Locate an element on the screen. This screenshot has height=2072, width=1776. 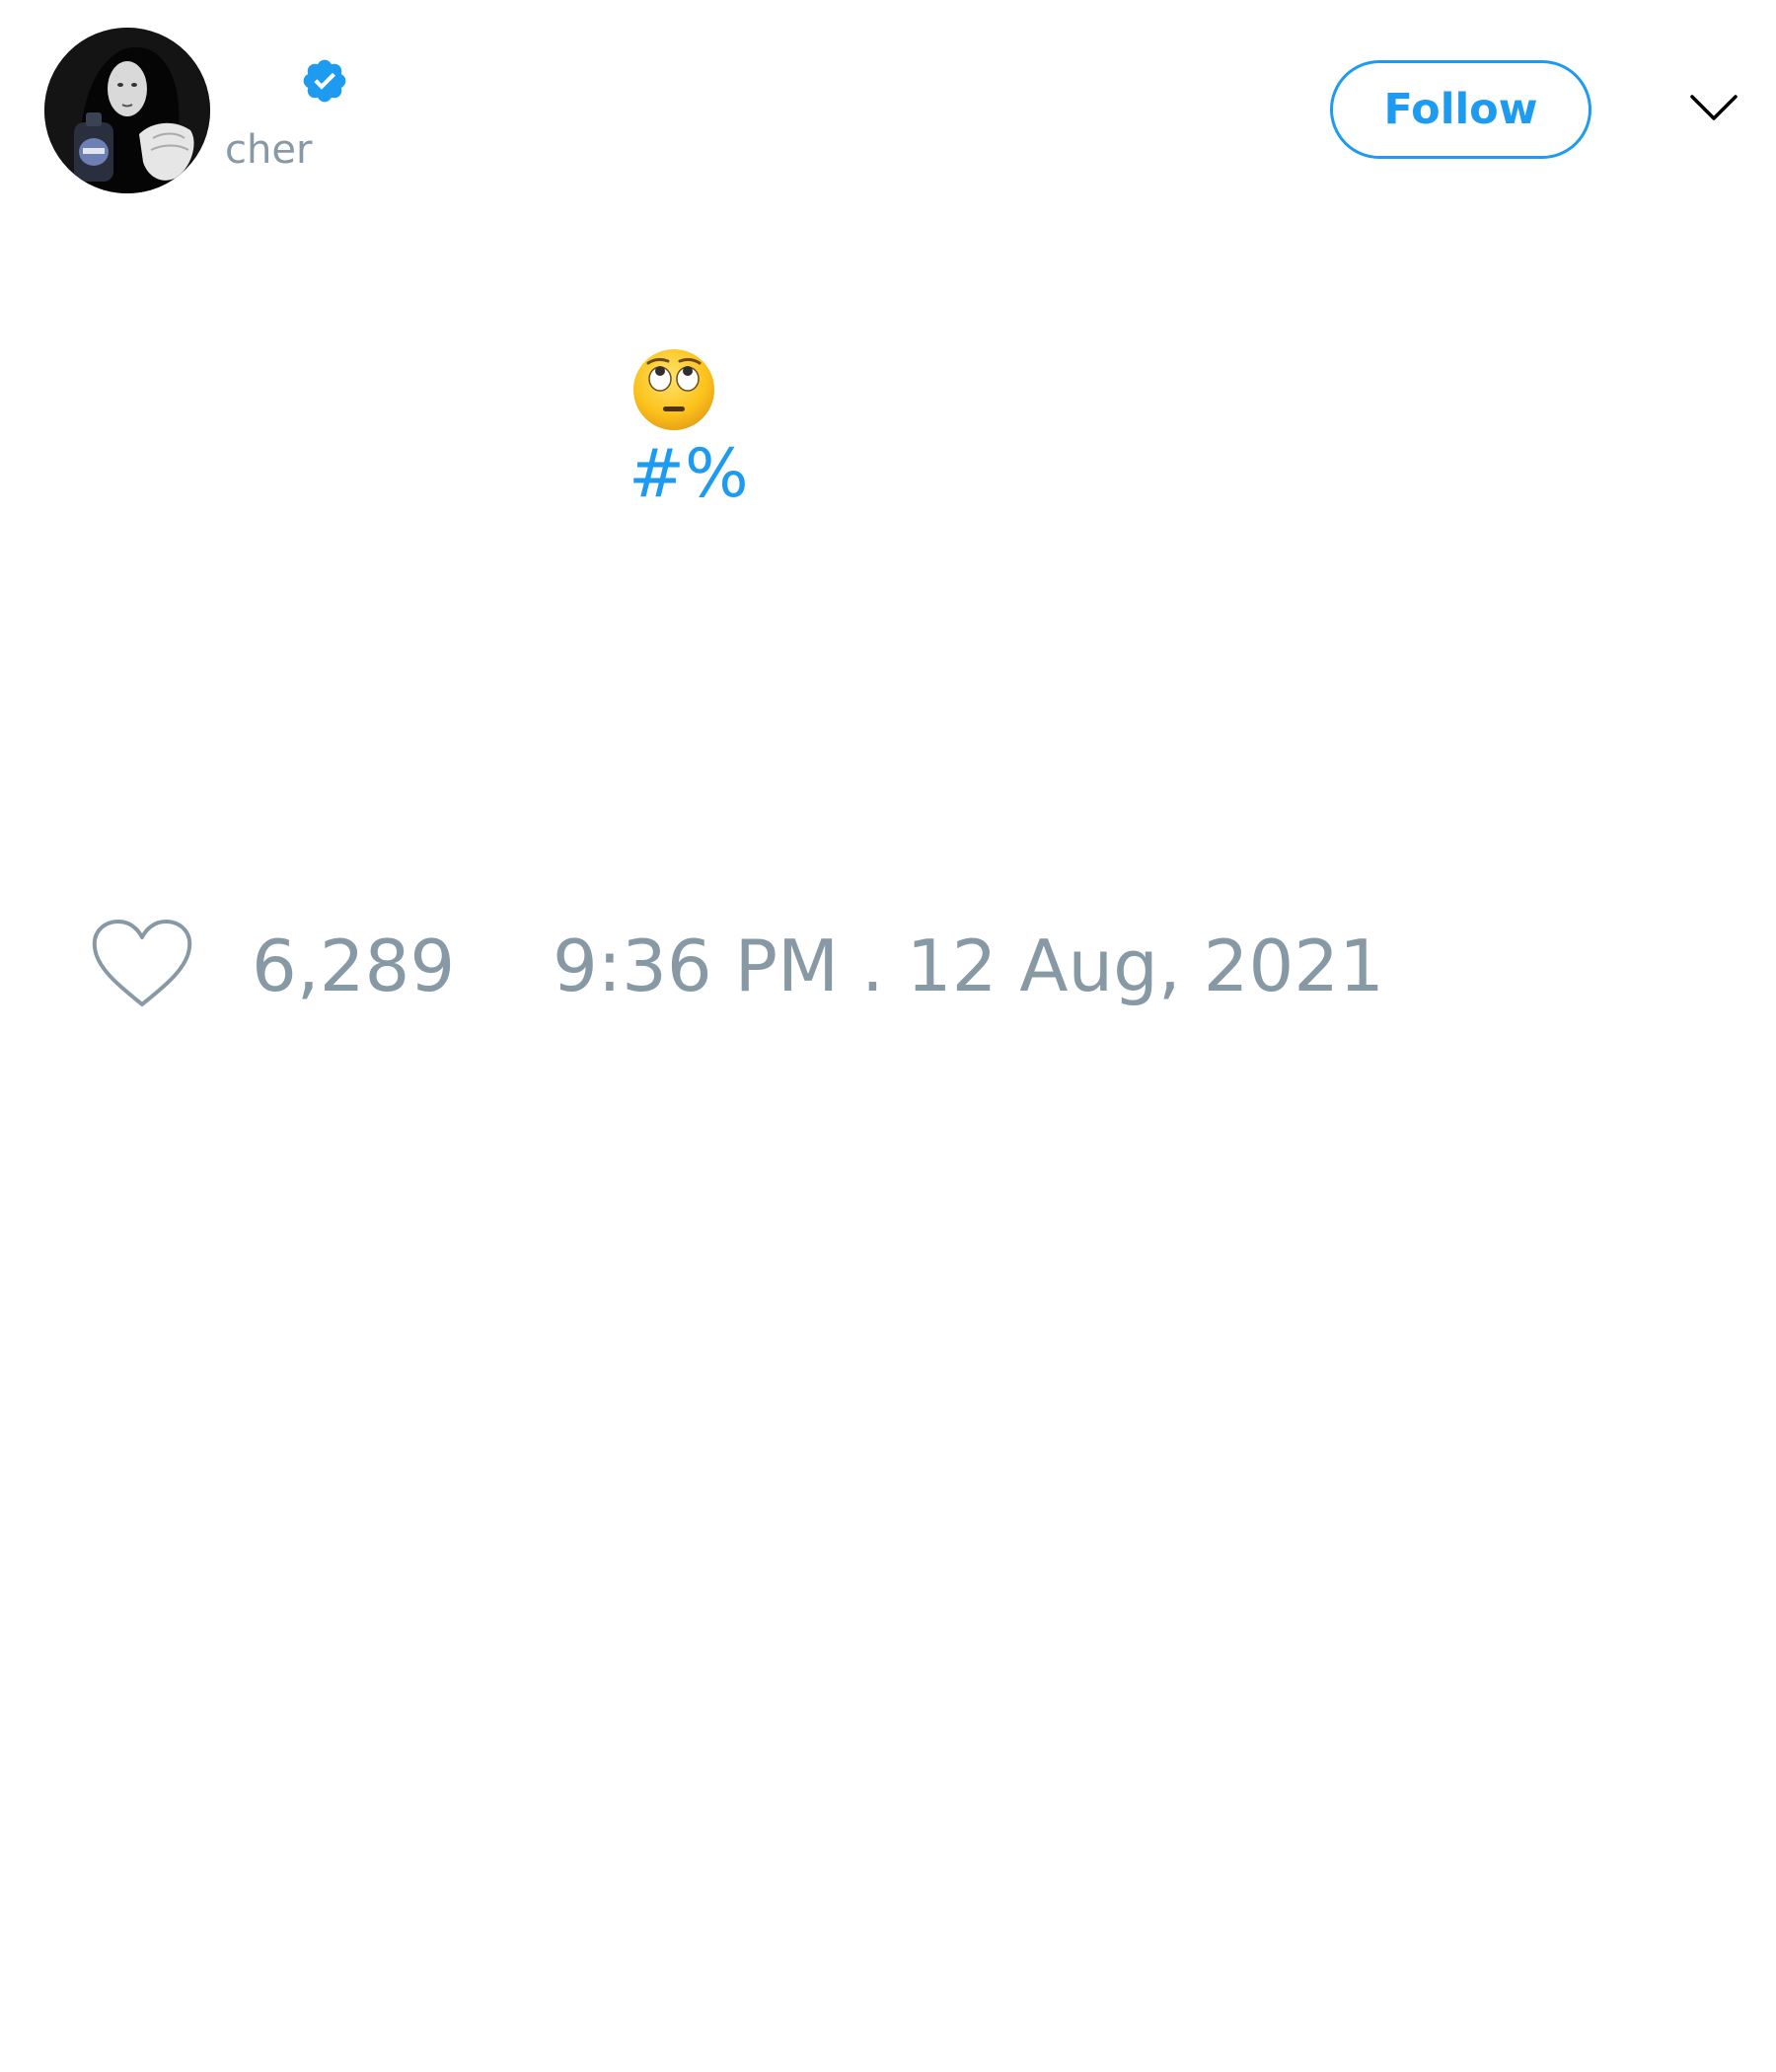
avatar-image is located at coordinates (127, 111).